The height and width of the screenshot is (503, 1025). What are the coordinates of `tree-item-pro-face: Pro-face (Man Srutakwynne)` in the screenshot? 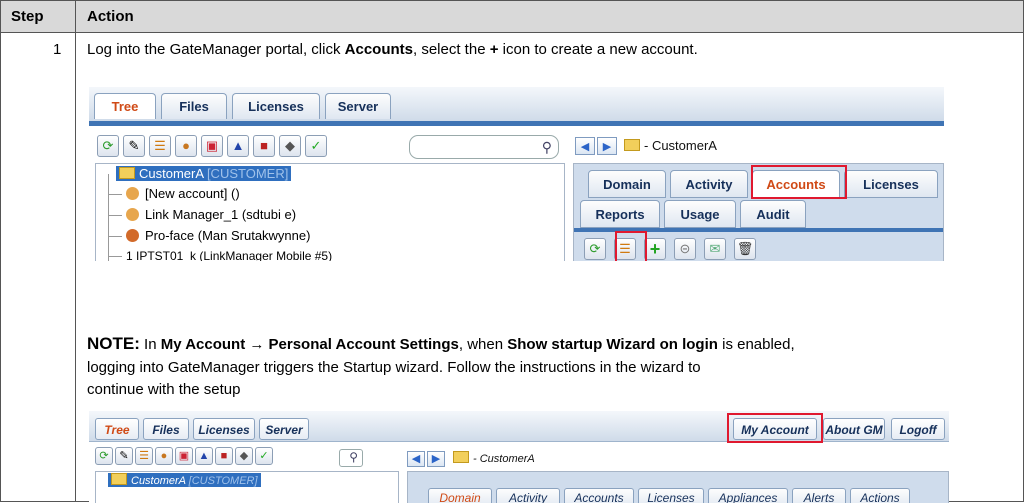 It's located at (218, 235).